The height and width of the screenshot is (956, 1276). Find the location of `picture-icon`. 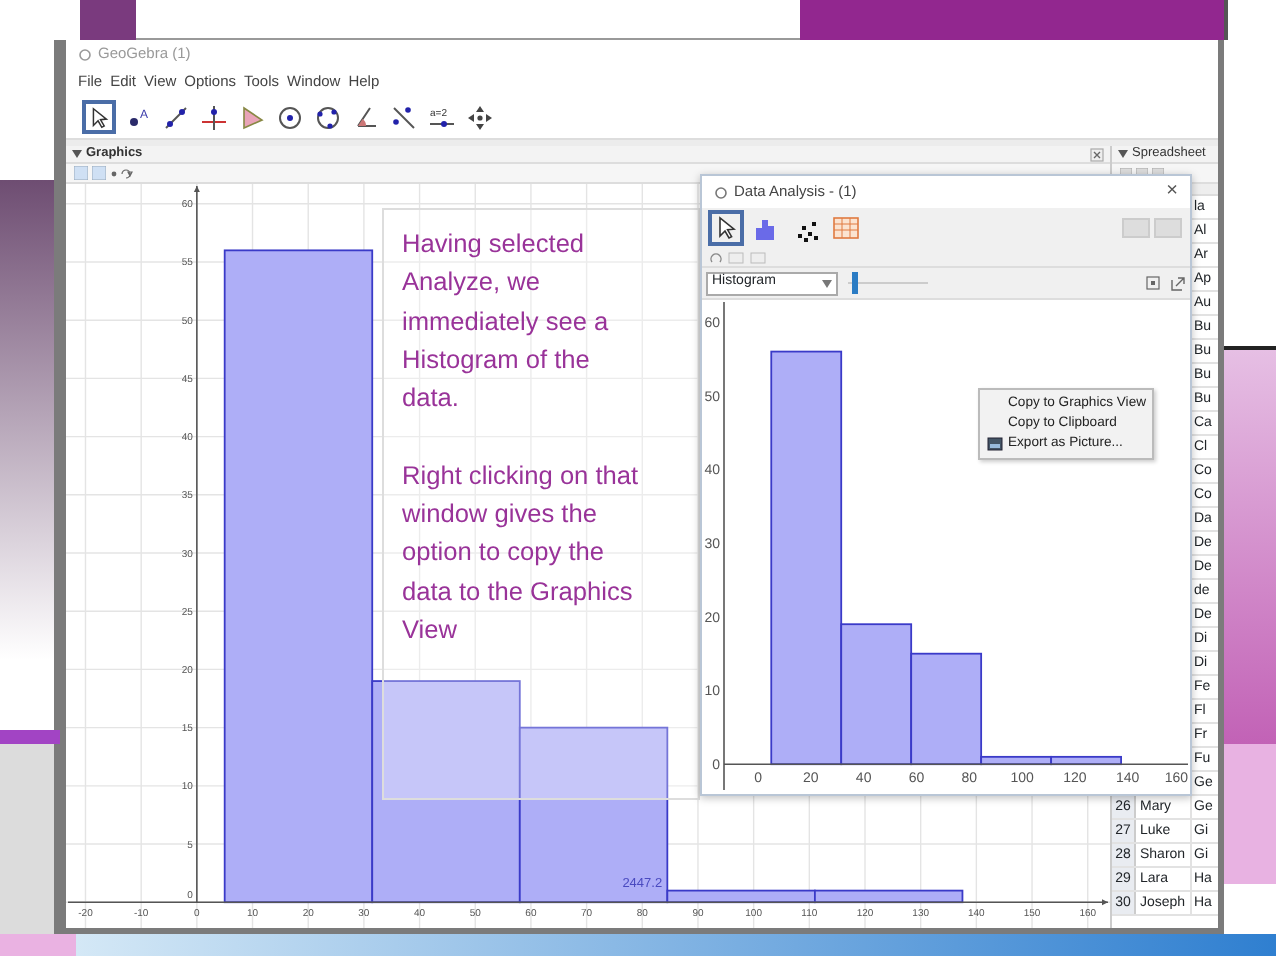

picture-icon is located at coordinates (995, 444).